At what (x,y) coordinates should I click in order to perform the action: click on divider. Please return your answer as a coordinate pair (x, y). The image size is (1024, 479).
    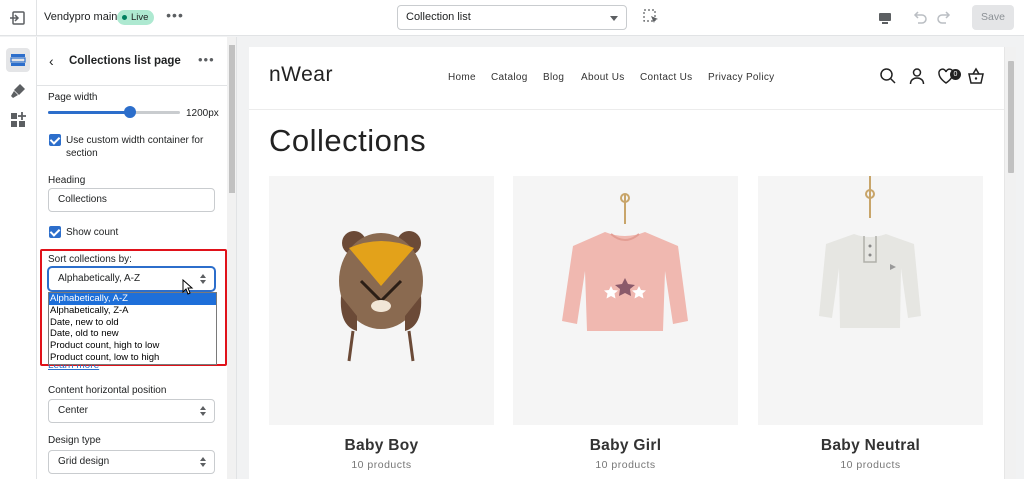
    Looking at the image, I should click on (36, 18).